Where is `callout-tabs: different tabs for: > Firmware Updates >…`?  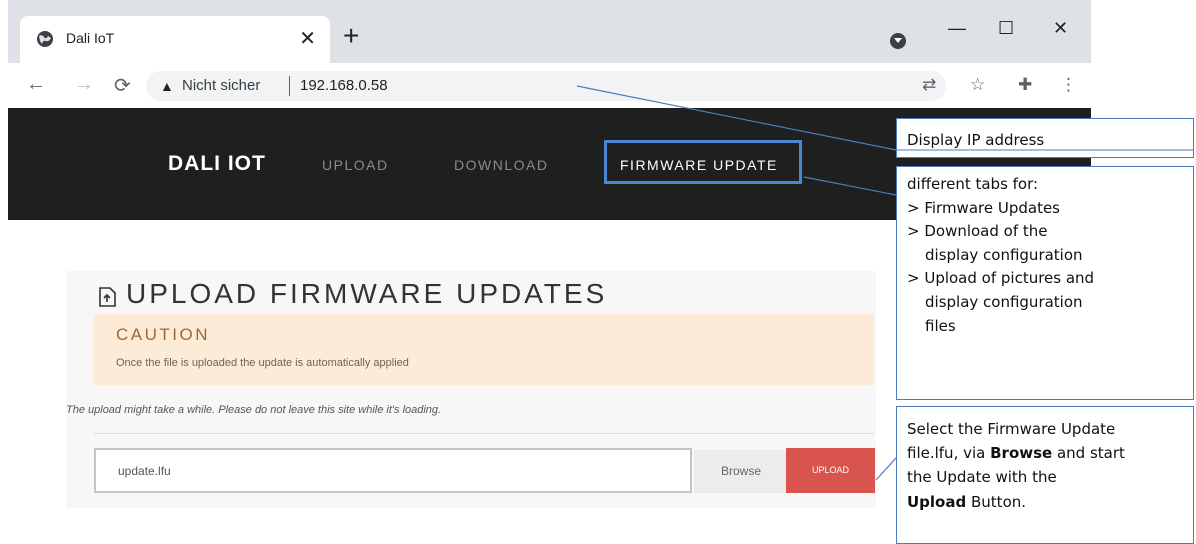
callout-tabs: different tabs for: > Firmware Updates >… is located at coordinates (1045, 283).